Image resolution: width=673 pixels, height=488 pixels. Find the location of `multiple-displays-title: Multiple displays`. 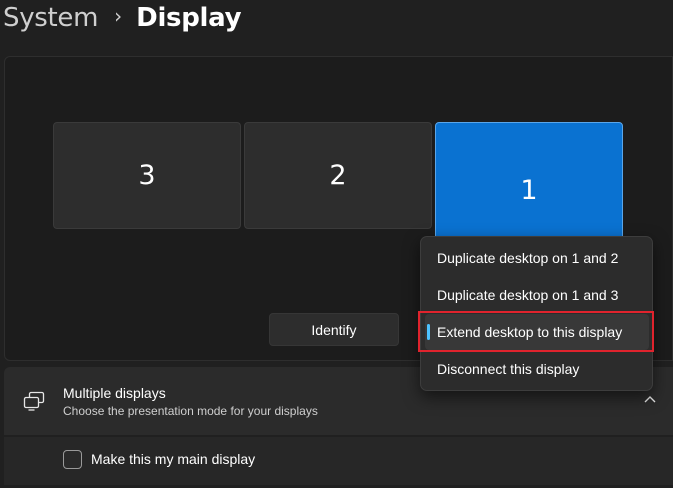

multiple-displays-title: Multiple displays is located at coordinates (114, 393).